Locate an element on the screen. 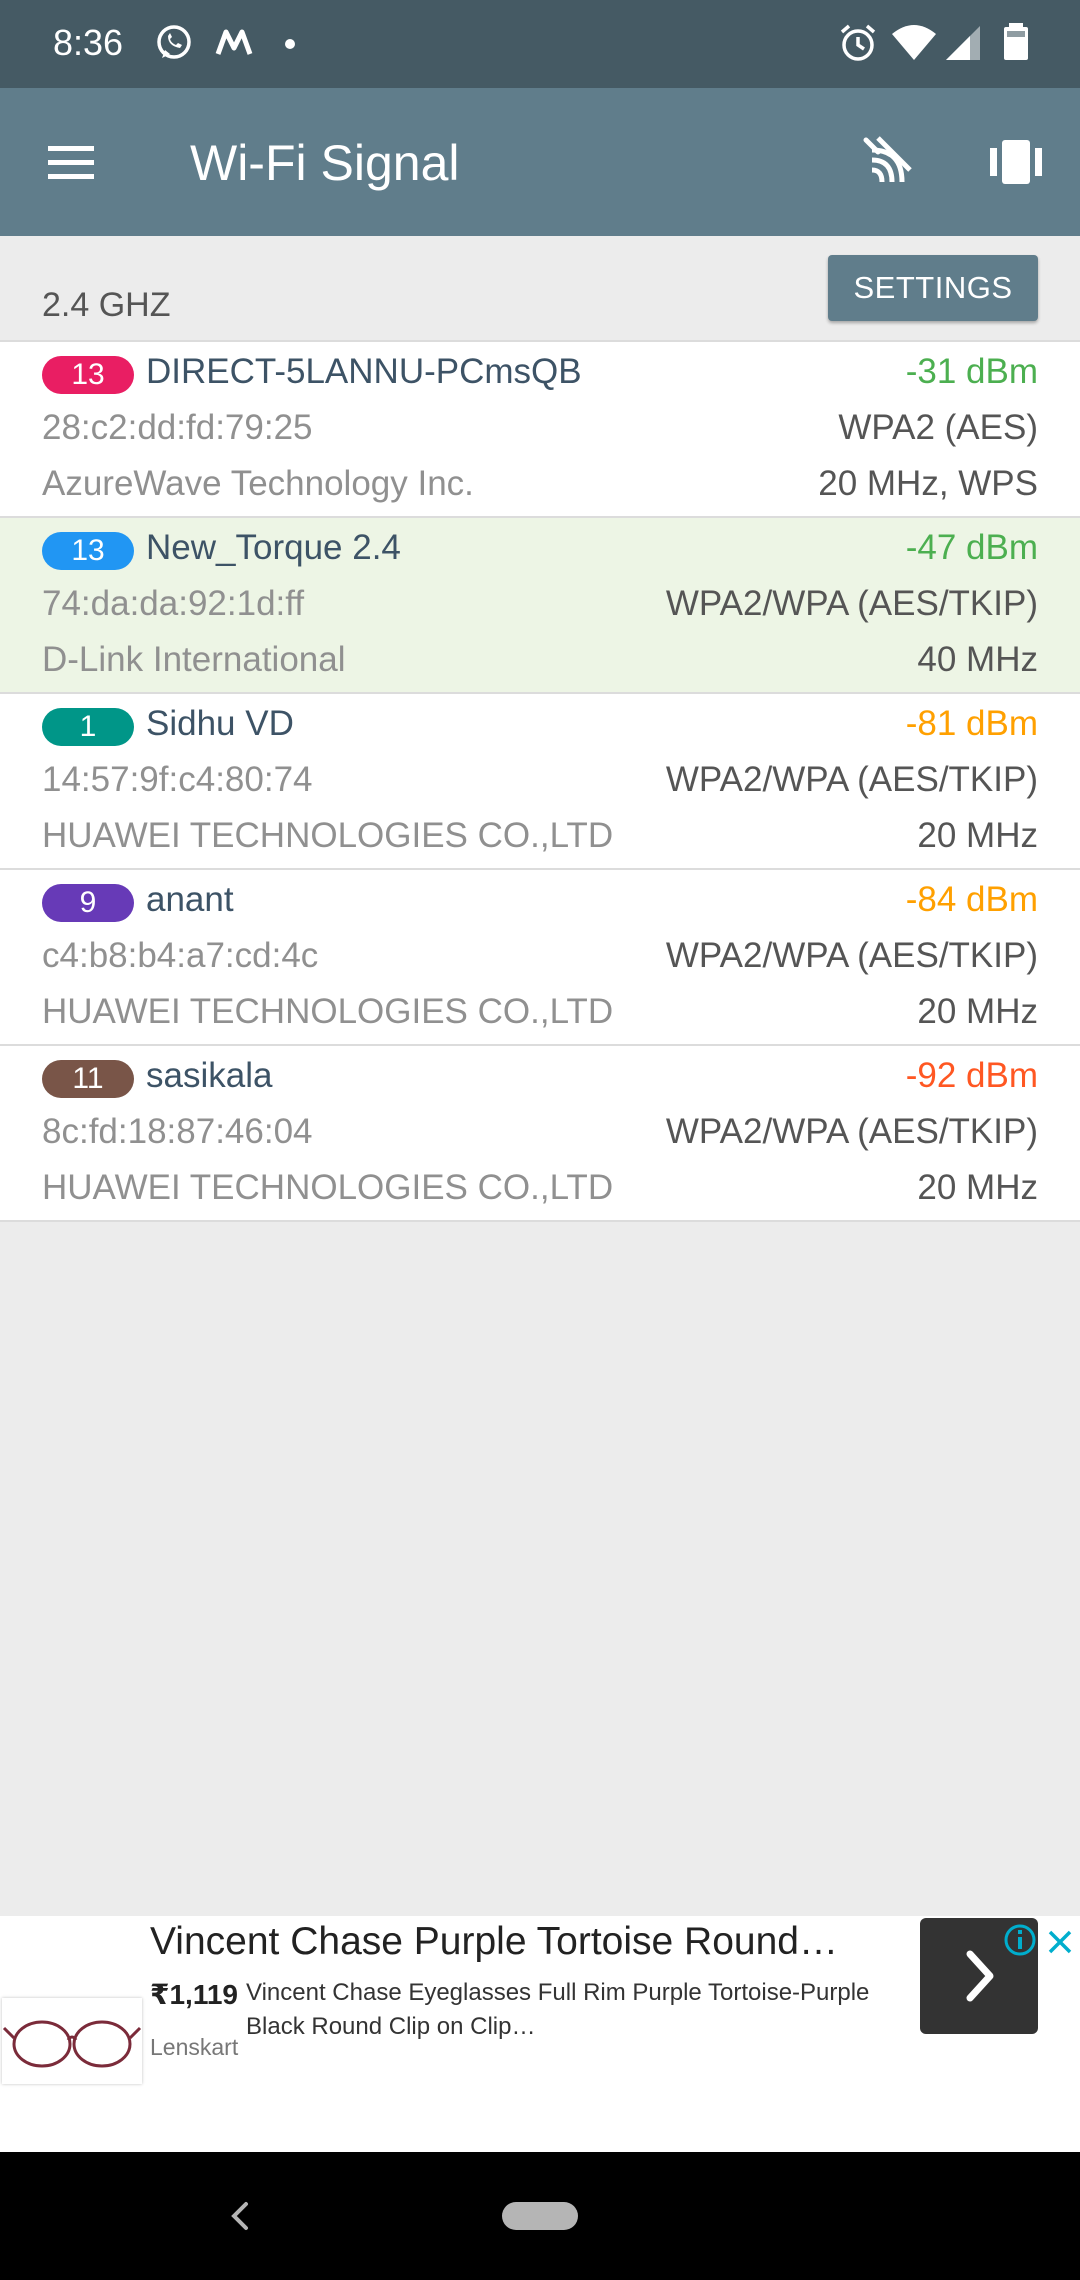  vendor-name: D-Link International is located at coordinates (194, 659).